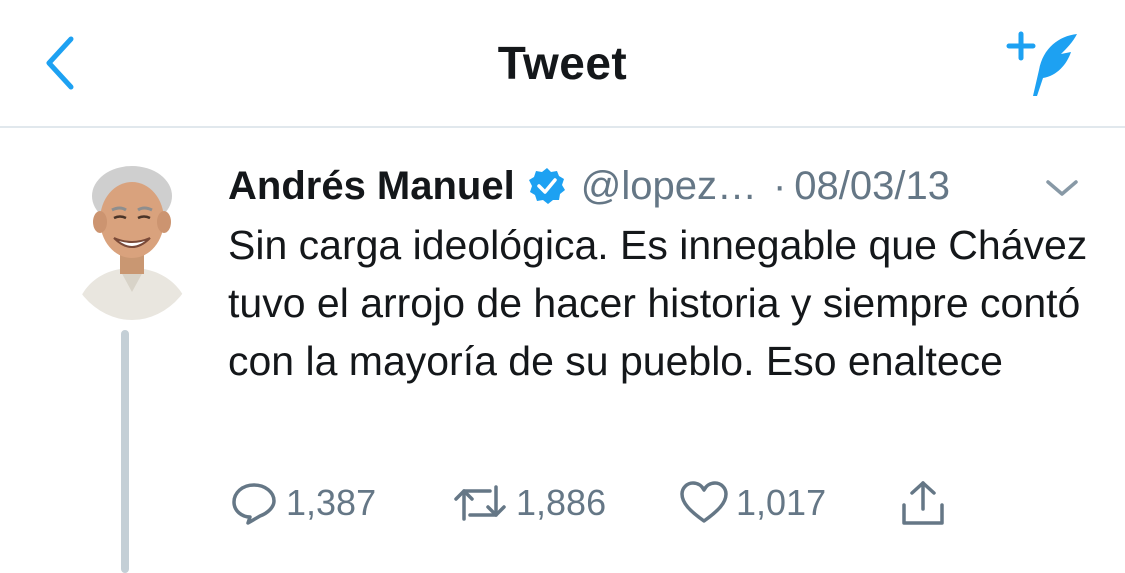 Image resolution: width=1125 pixels, height=573 pixels. I want to click on like-count: 1,017, so click(781, 502).